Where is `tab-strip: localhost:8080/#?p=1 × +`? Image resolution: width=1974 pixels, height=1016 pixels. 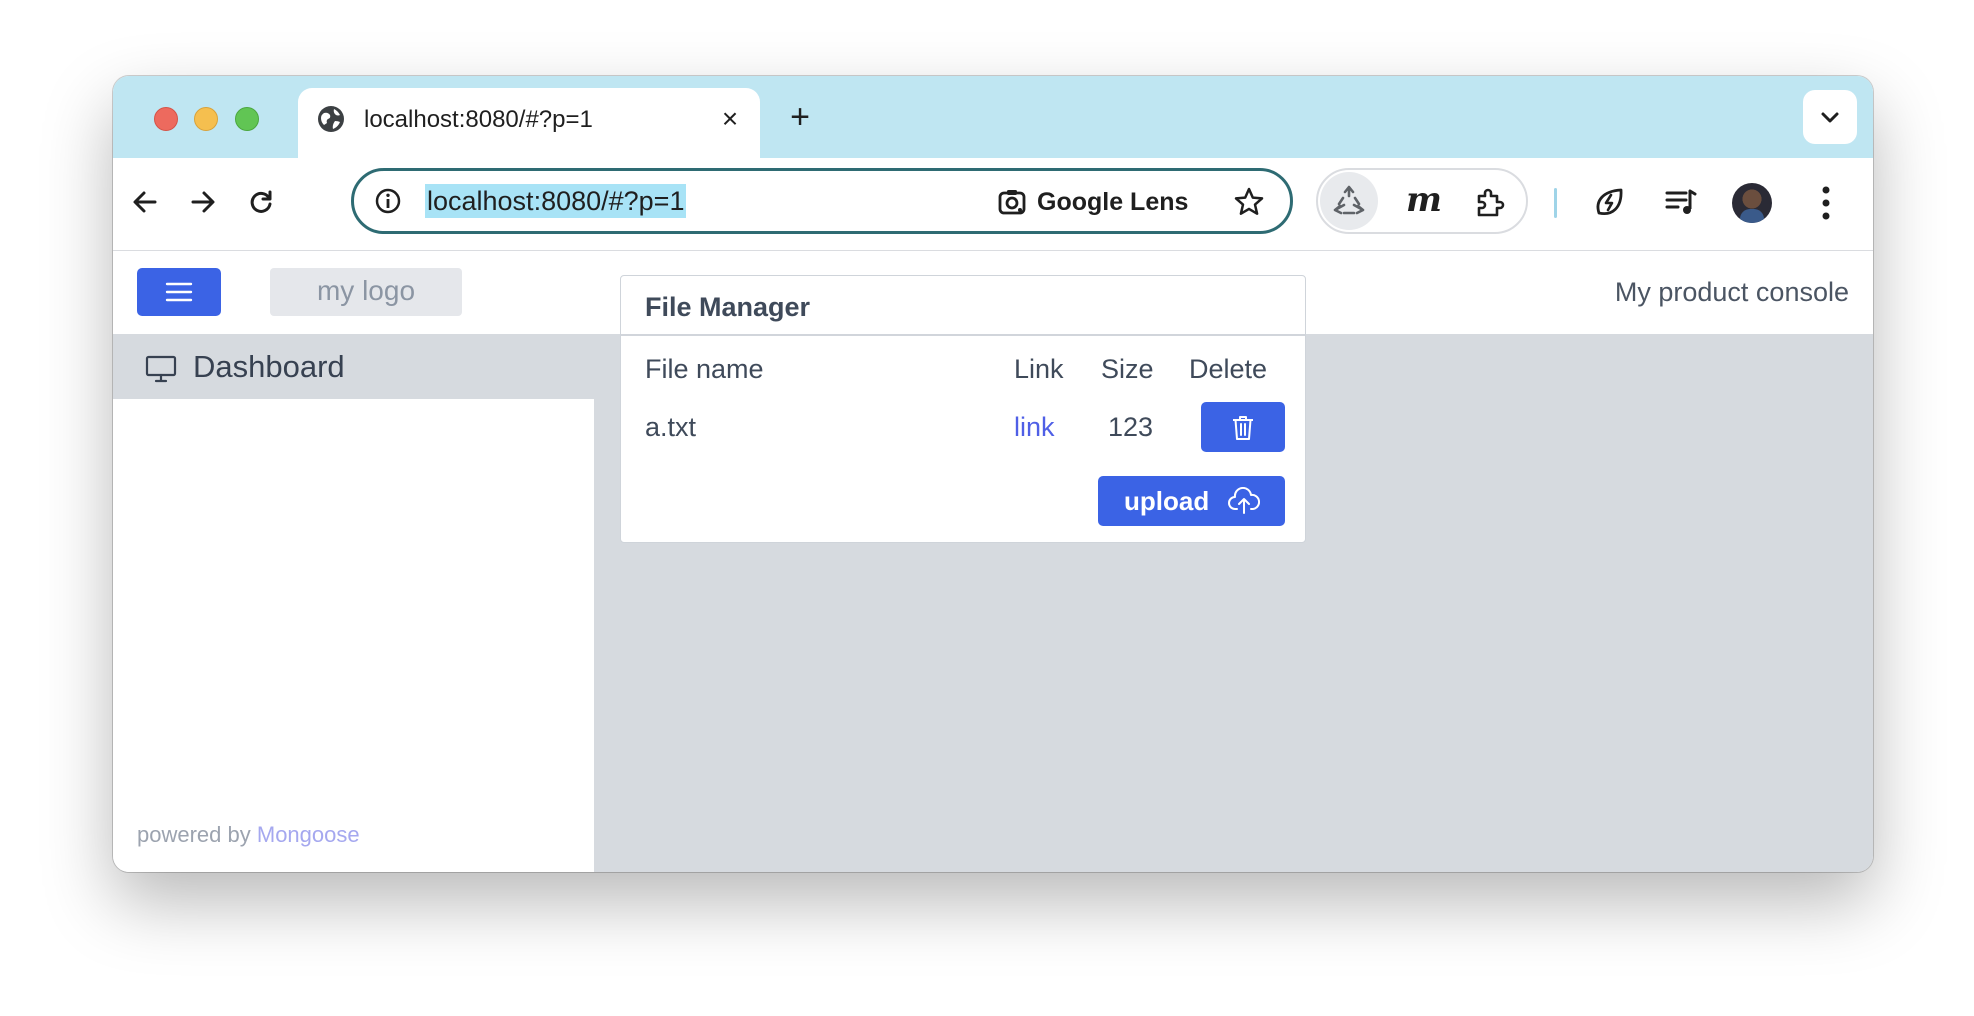
tab-strip: localhost:8080/#?p=1 × + is located at coordinates (993, 117).